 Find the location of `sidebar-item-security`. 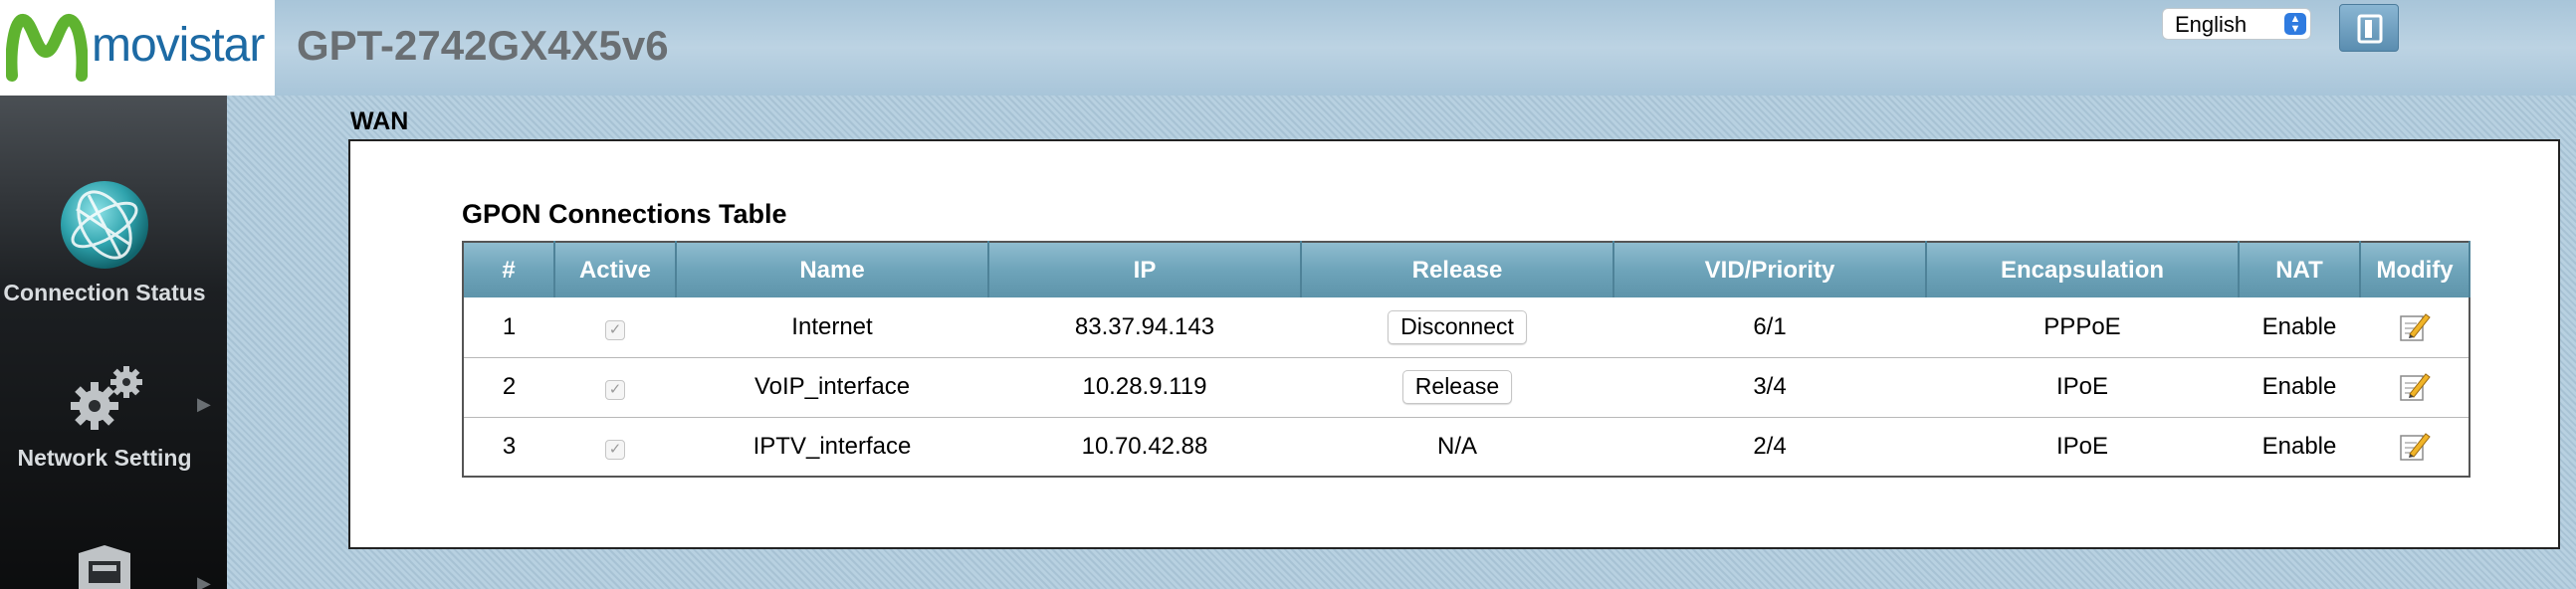

sidebar-item-security is located at coordinates (104, 566).